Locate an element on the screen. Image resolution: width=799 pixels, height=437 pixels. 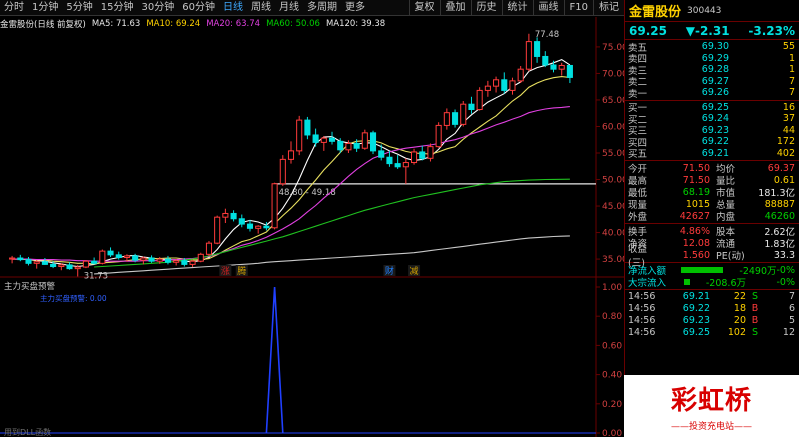
period-tab: 5分钟 is located at coordinates (79, 8).